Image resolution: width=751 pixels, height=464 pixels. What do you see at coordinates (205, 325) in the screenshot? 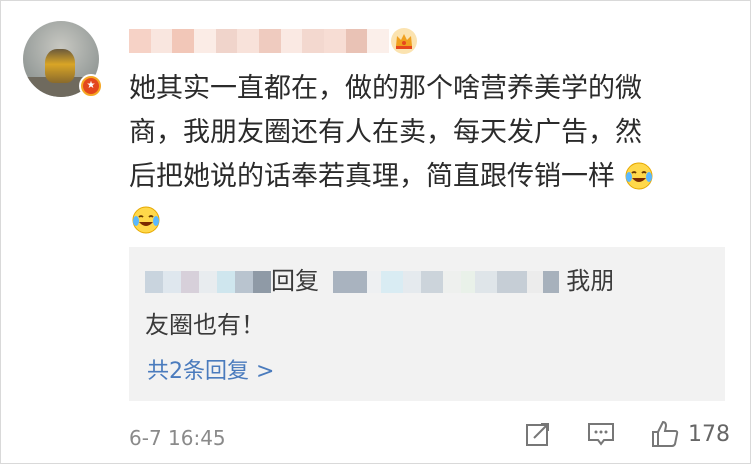
I see `reply-line-2: 友圈也有！` at bounding box center [205, 325].